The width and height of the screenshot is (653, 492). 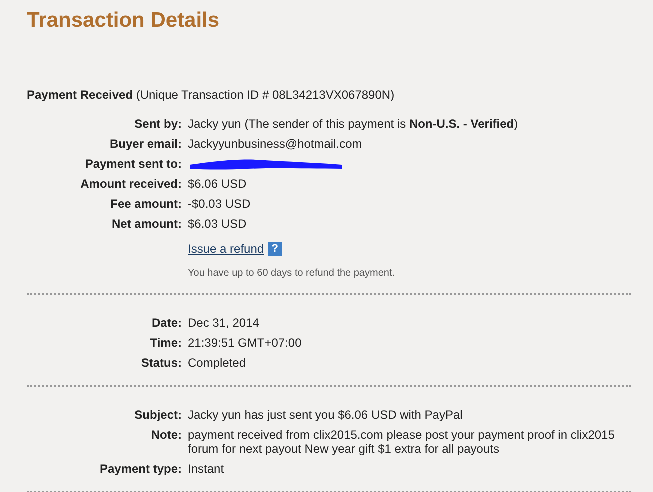 What do you see at coordinates (146, 204) in the screenshot?
I see `field-label: Fee amount:` at bounding box center [146, 204].